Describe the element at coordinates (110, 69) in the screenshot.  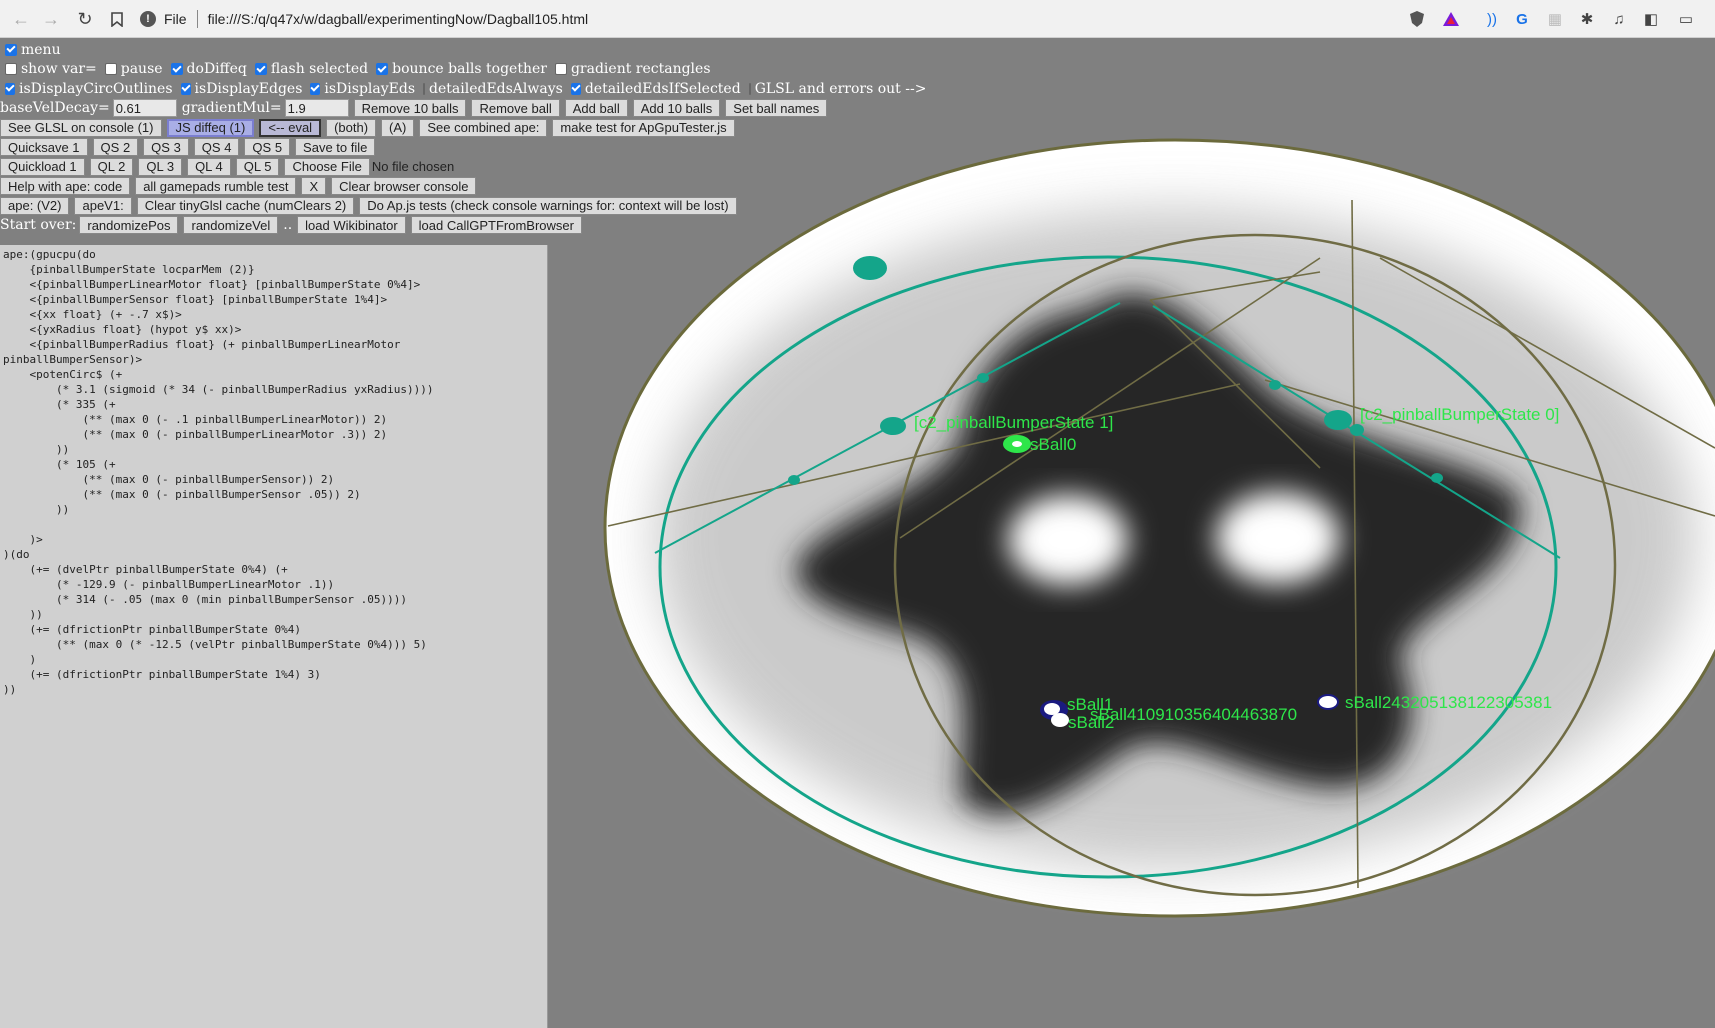
I see `pause-checkbox` at that location.